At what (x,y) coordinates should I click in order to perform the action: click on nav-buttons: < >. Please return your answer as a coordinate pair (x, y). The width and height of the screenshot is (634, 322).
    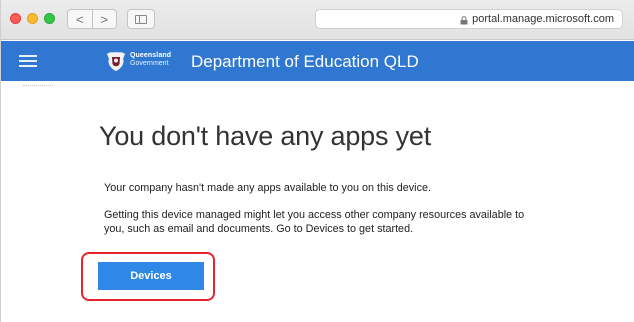
    Looking at the image, I should click on (92, 19).